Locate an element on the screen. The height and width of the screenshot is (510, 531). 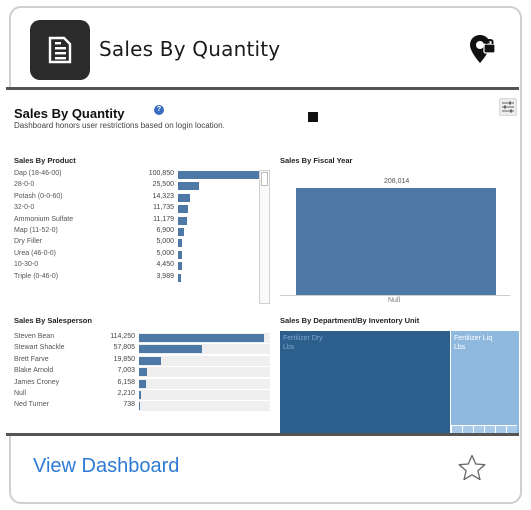
fiscal-year-axis is located at coordinates (395, 295).